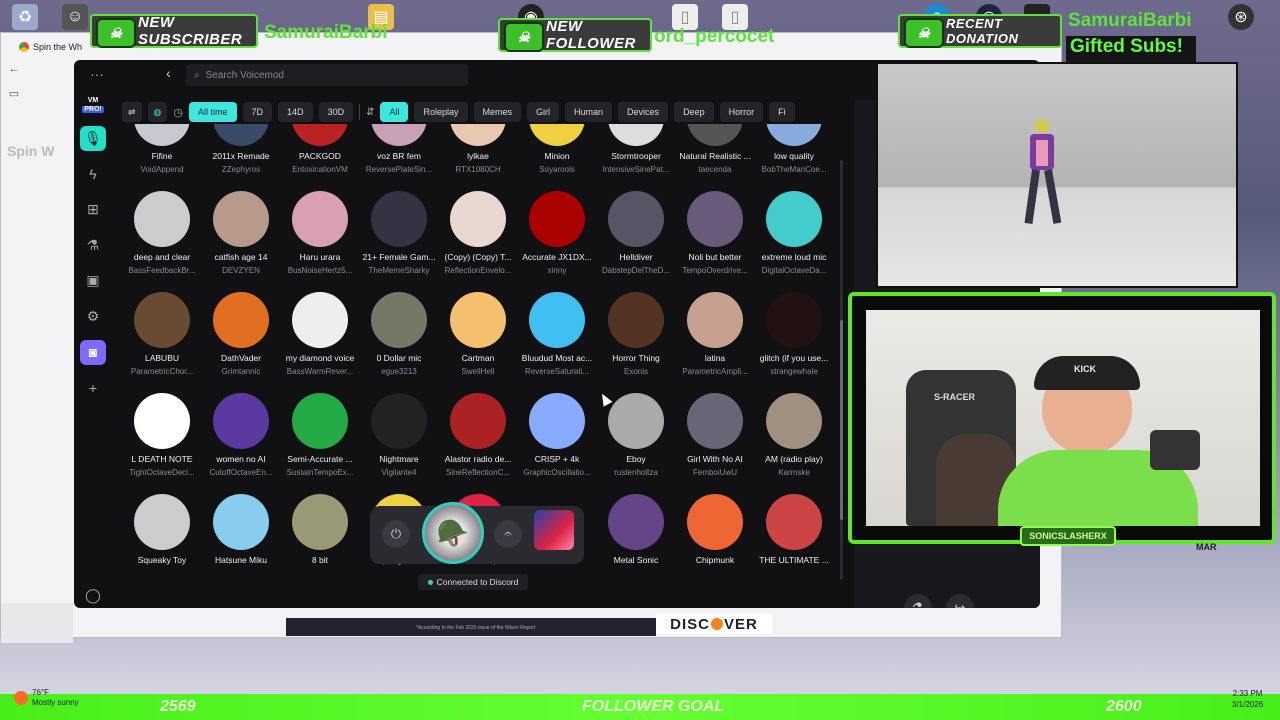 Image resolution: width=1280 pixels, height=720 pixels. I want to click on time-filter-chip: 30D, so click(336, 112).